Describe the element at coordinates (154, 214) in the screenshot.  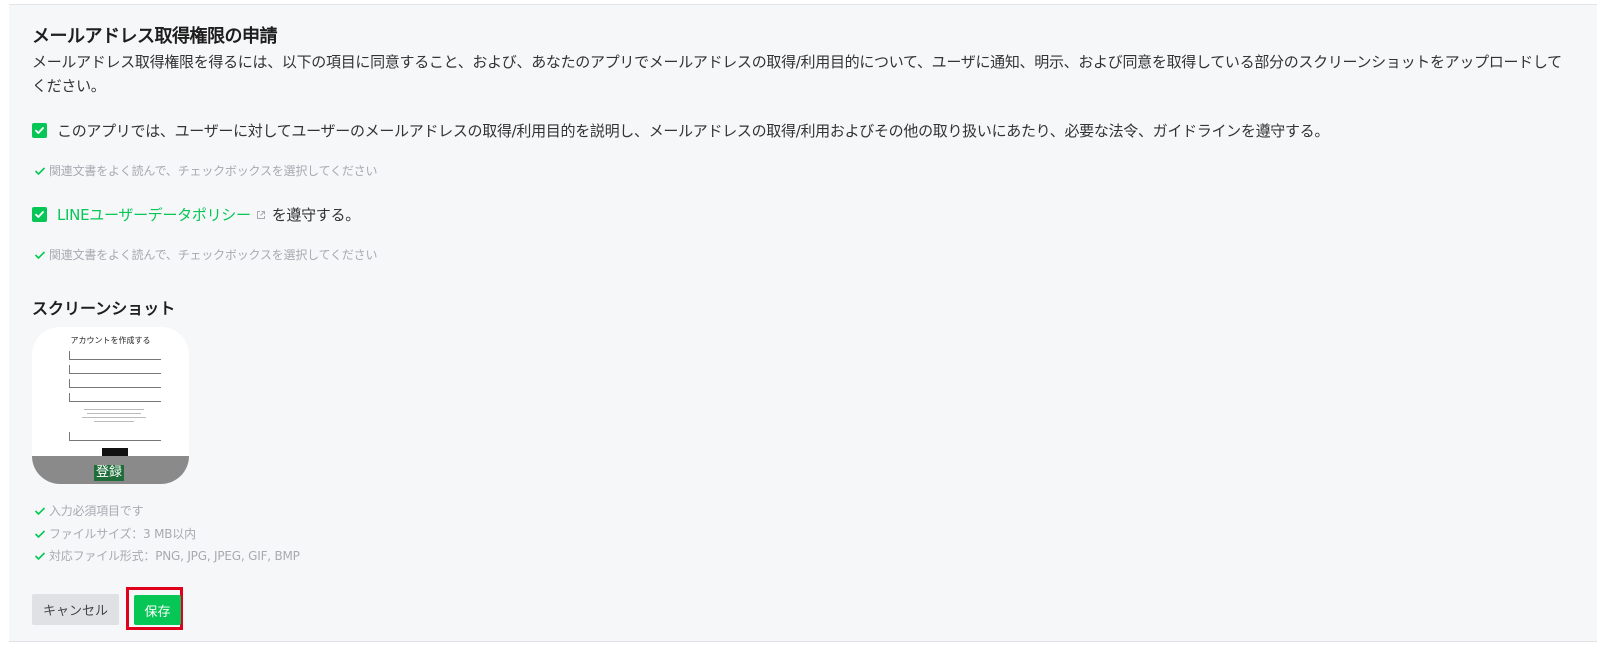
I see `line-user-data-policy-link: LINEユーザーデータポリシー` at that location.